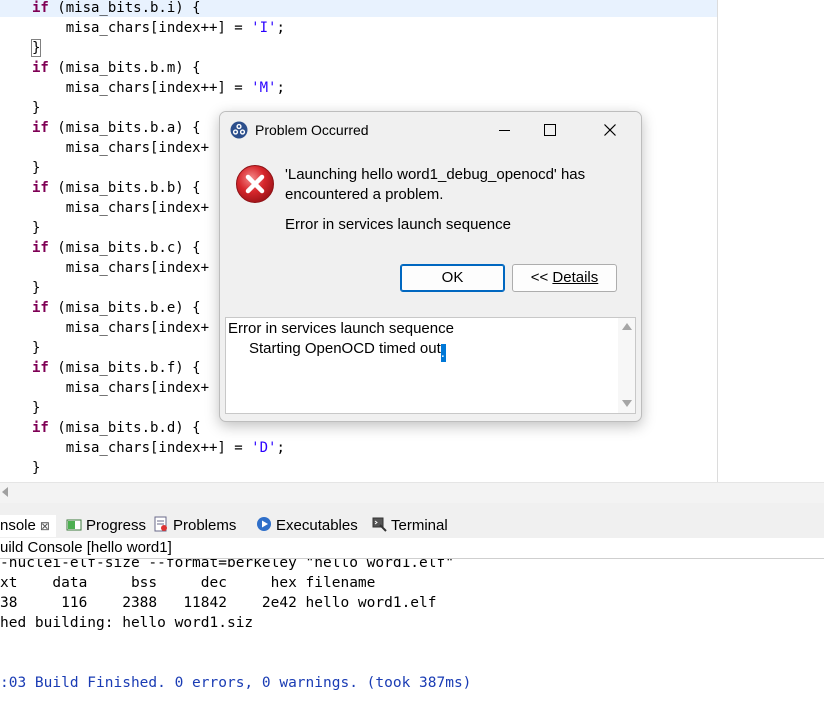  I want to click on matching-brace: }, so click(36, 48).